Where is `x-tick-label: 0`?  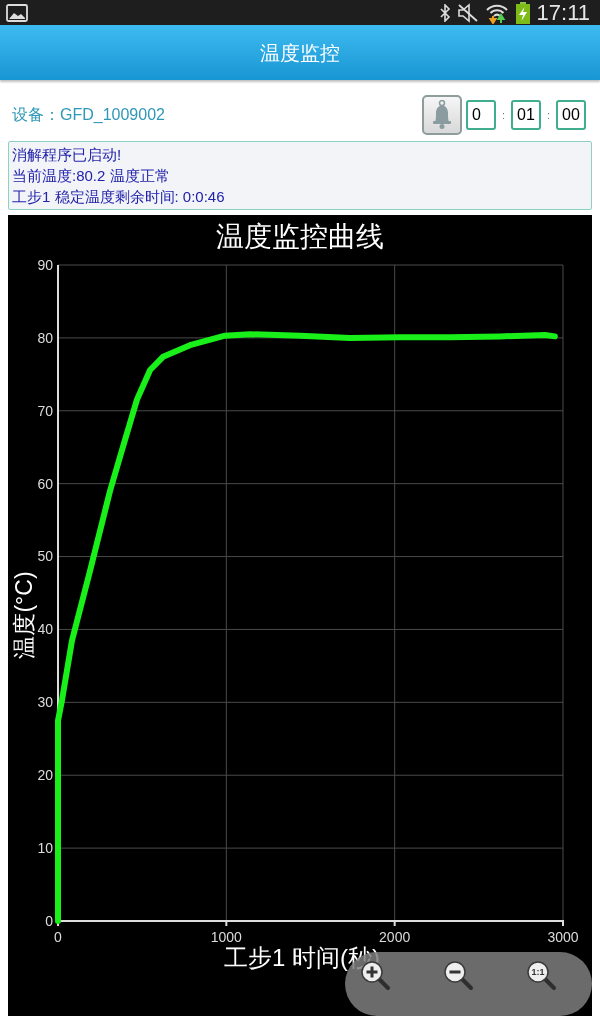
x-tick-label: 0 is located at coordinates (58, 937).